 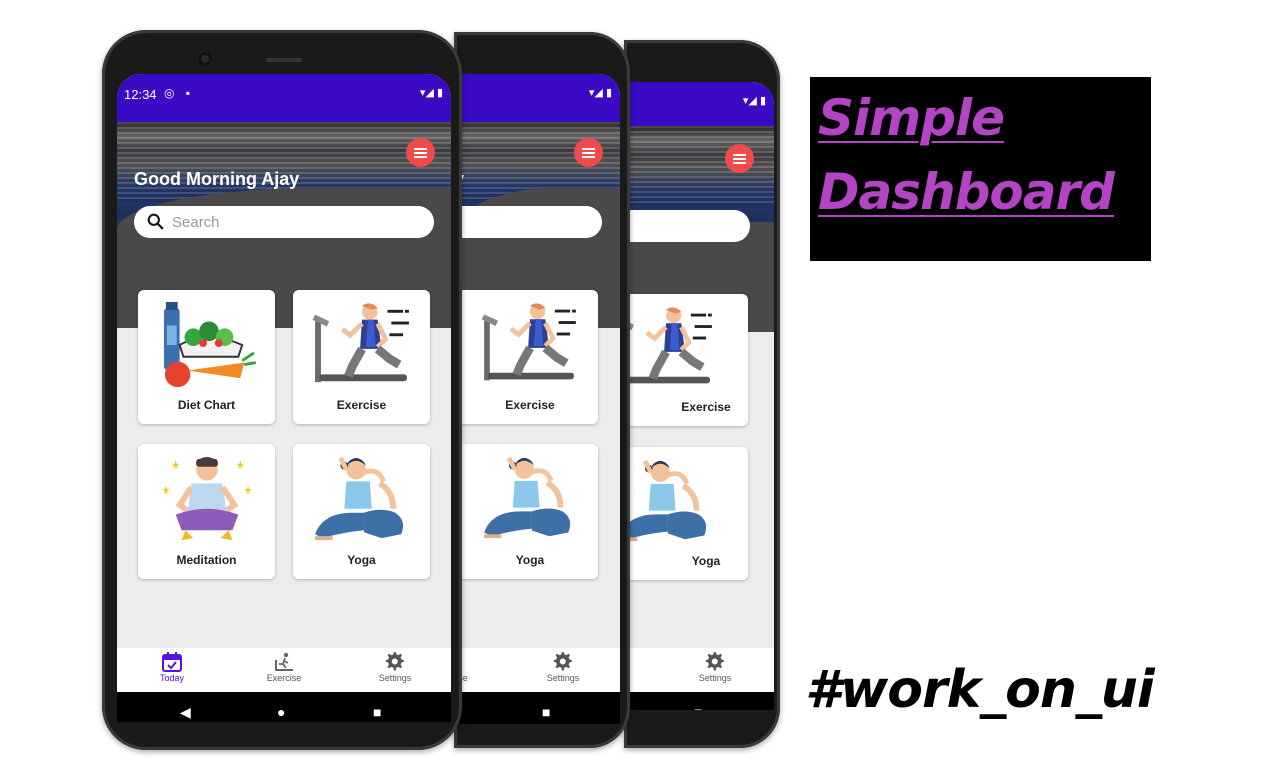 I want to click on meditation-icon, so click(x=207, y=500).